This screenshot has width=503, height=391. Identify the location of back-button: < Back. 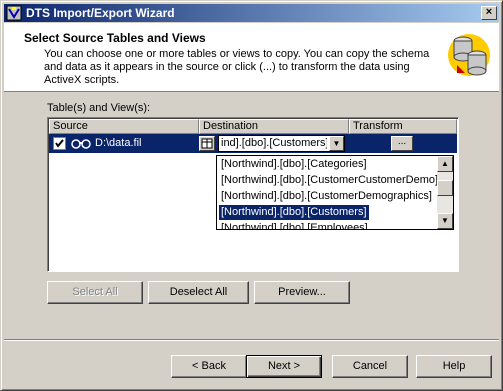
(209, 366).